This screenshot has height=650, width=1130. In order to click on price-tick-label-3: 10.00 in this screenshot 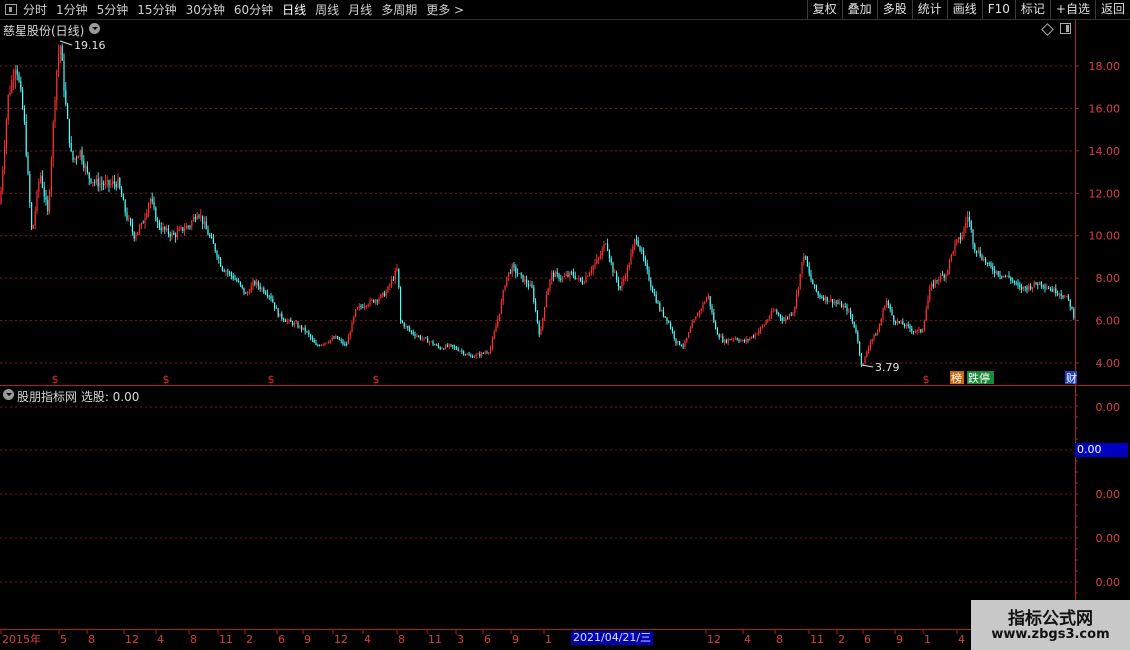, I will do `click(1105, 236)`.